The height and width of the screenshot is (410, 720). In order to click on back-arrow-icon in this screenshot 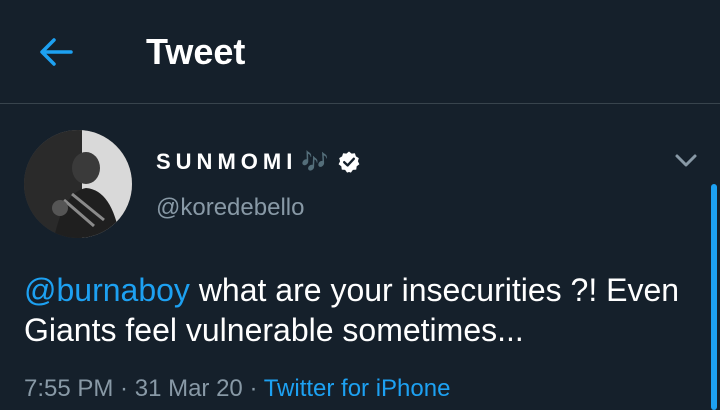, I will do `click(56, 52)`.